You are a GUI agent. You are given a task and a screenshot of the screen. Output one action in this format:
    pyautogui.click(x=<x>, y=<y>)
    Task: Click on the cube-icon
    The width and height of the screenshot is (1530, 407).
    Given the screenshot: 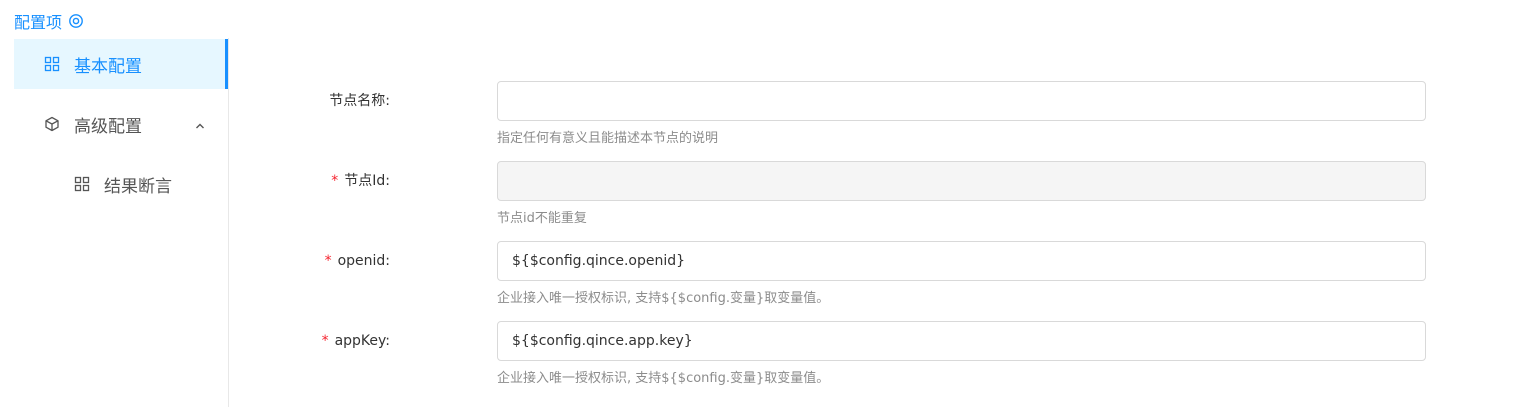 What is the action you would take?
    pyautogui.click(x=52, y=124)
    